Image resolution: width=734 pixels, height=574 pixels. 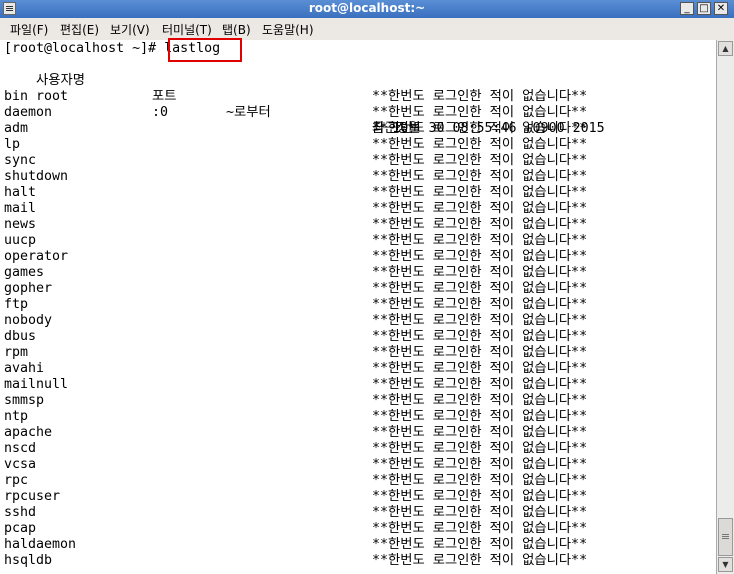 What do you see at coordinates (354, 161) in the screenshot?
I see `lastlog-row: sync **한번도 로그인한 적이 없습니다**` at bounding box center [354, 161].